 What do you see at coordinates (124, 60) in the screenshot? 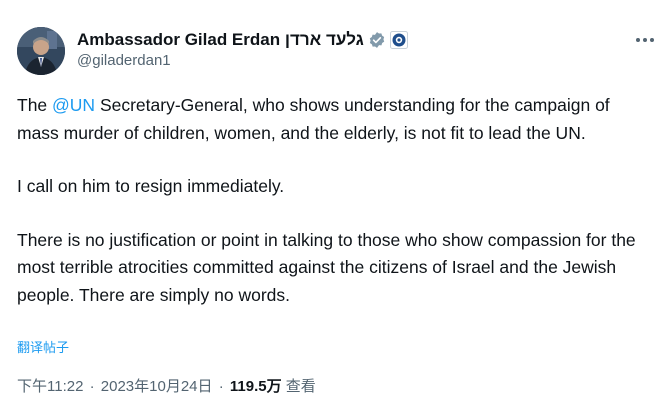
I see `author-handle: @giladerdan1` at bounding box center [124, 60].